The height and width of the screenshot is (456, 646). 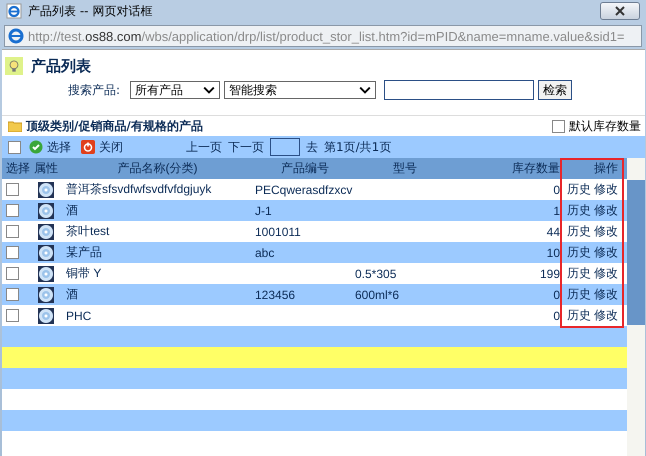 What do you see at coordinates (606, 168) in the screenshot?
I see `column-header: 操作` at bounding box center [606, 168].